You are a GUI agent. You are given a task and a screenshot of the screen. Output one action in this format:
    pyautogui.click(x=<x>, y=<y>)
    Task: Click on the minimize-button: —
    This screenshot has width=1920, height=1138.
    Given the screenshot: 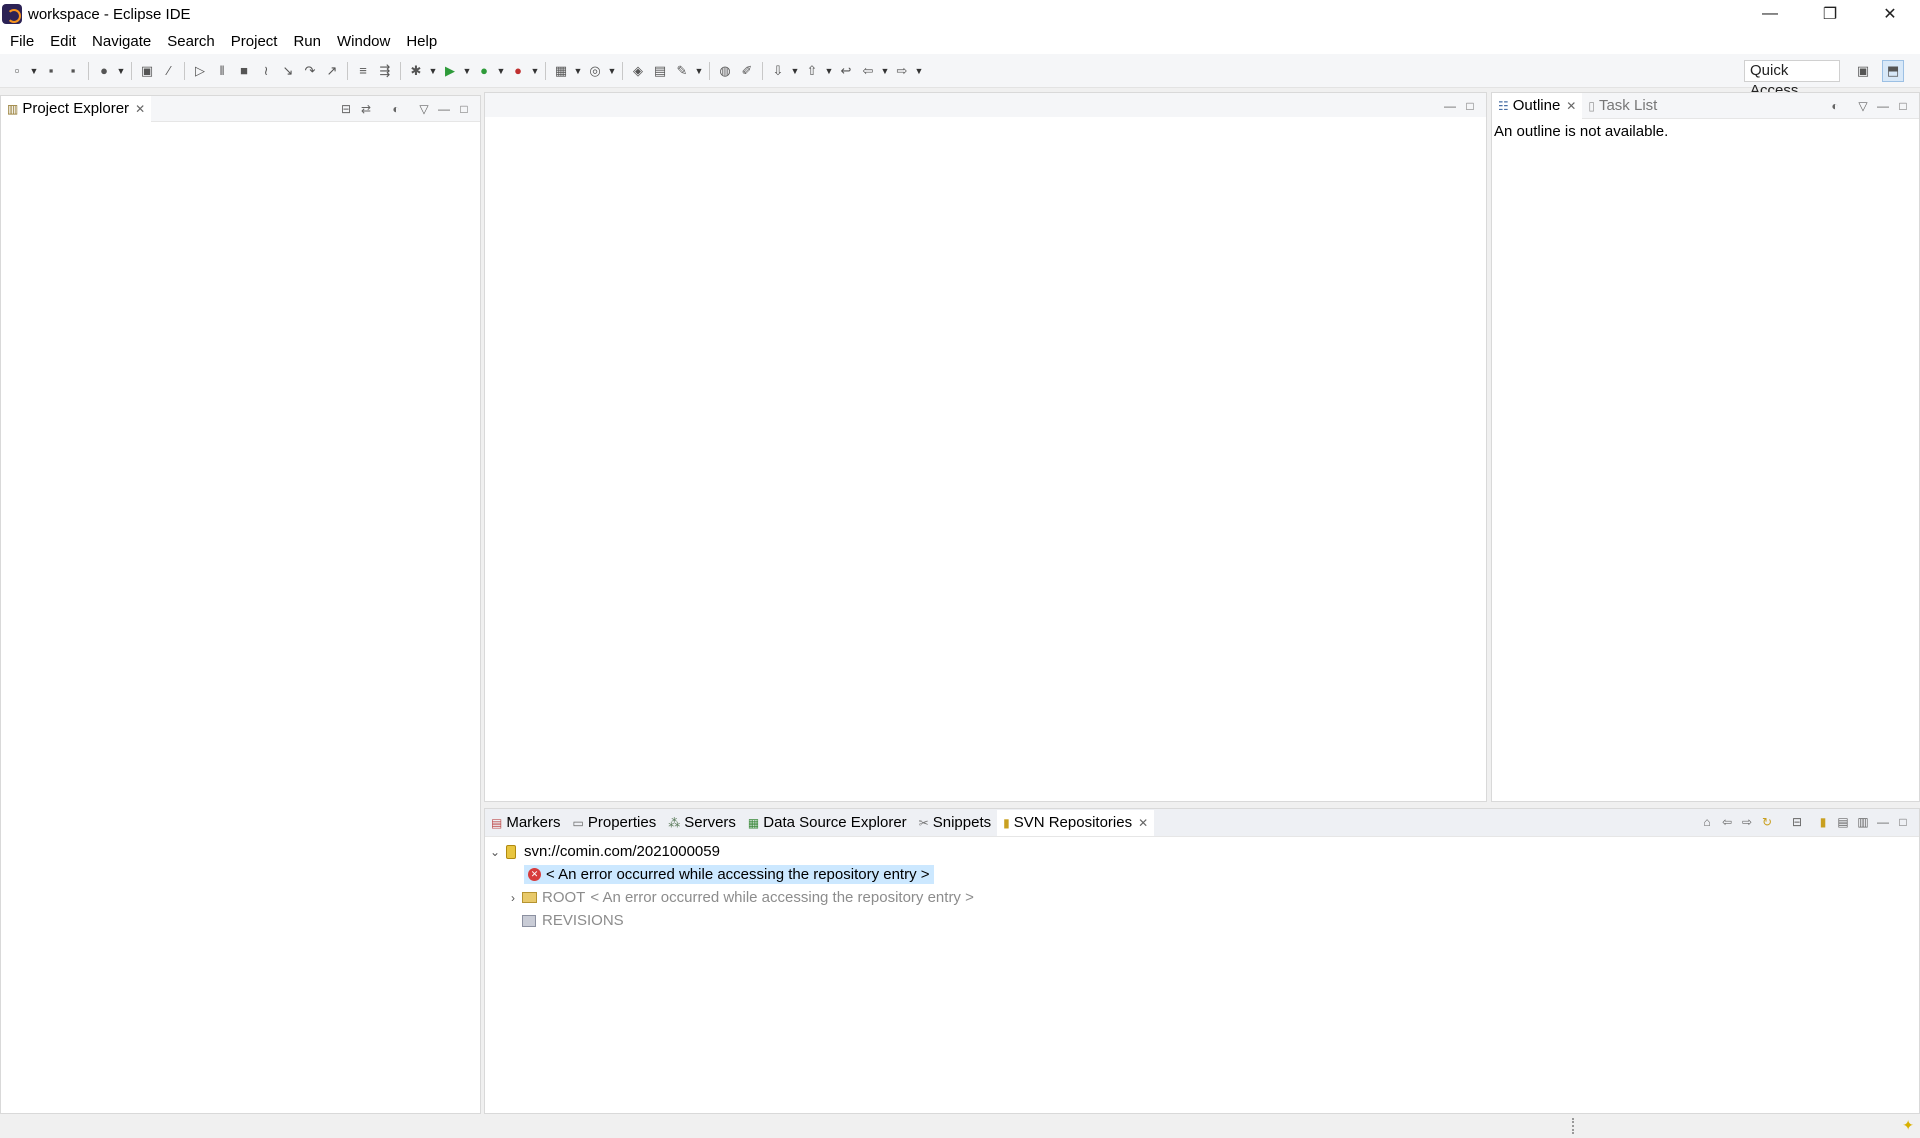 What is the action you would take?
    pyautogui.click(x=1770, y=14)
    